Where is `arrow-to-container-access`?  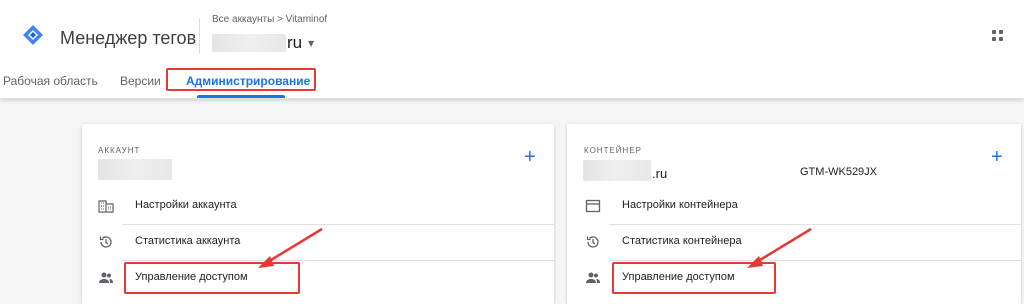 arrow-to-container-access is located at coordinates (779, 247).